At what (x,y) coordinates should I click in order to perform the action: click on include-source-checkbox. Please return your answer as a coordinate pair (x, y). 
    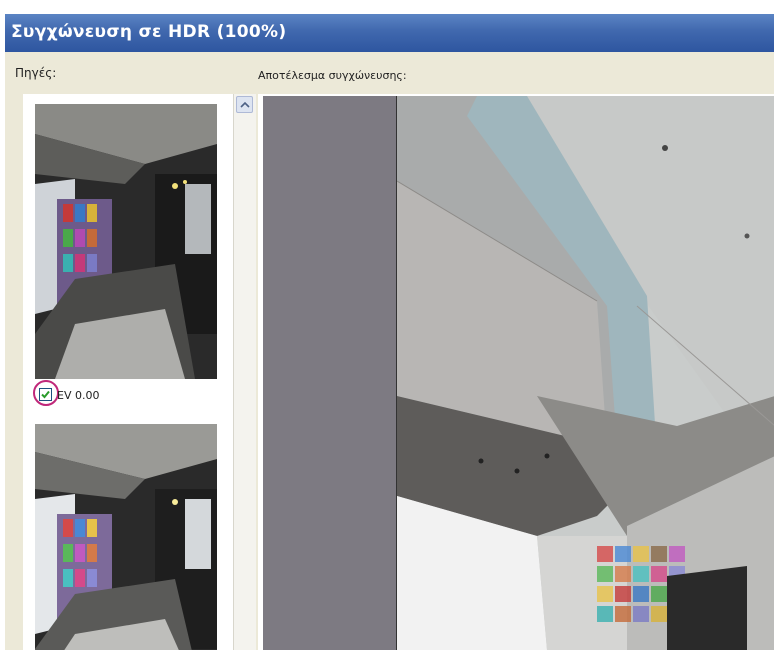
    Looking at the image, I should click on (45, 394).